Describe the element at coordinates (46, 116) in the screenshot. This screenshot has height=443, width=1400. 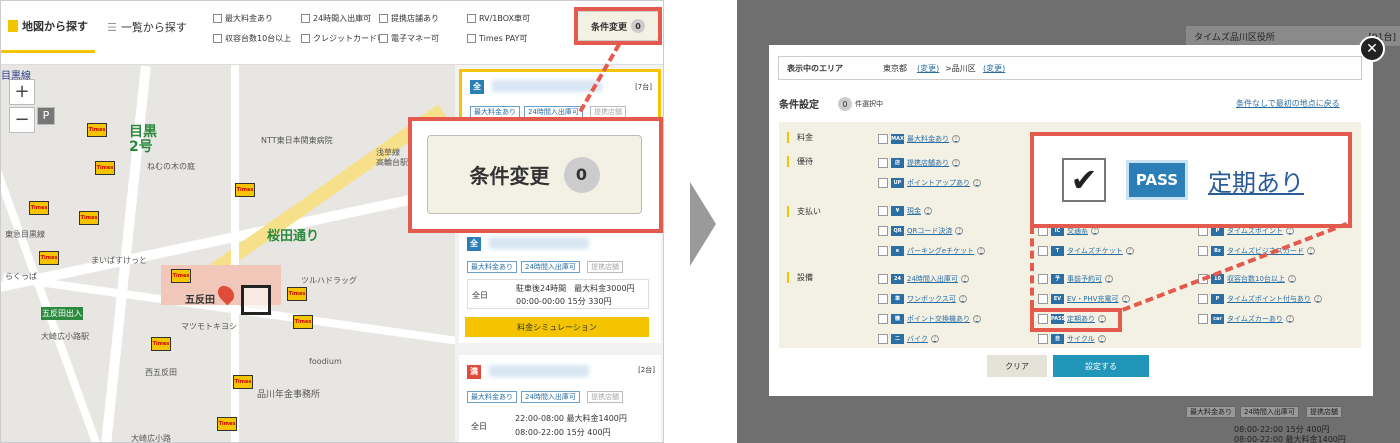
I see `parking-toggle-button: P` at that location.